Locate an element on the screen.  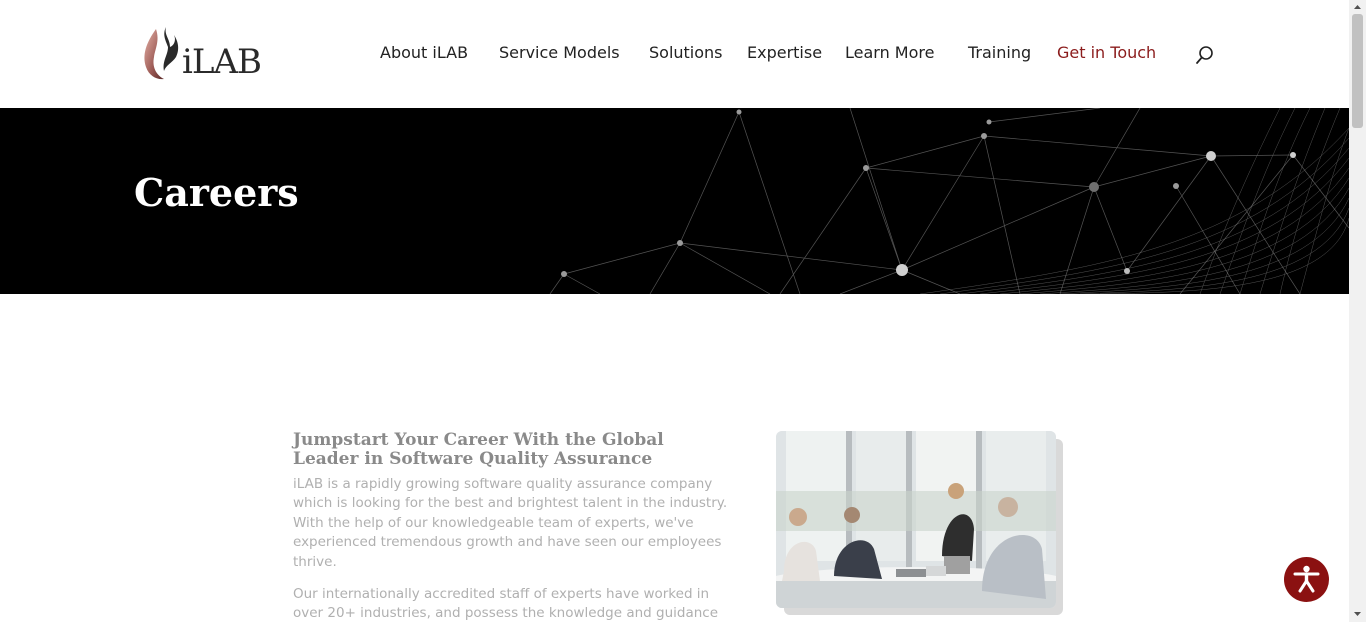
scroll-up-arrow-icon is located at coordinates (1357, 7).